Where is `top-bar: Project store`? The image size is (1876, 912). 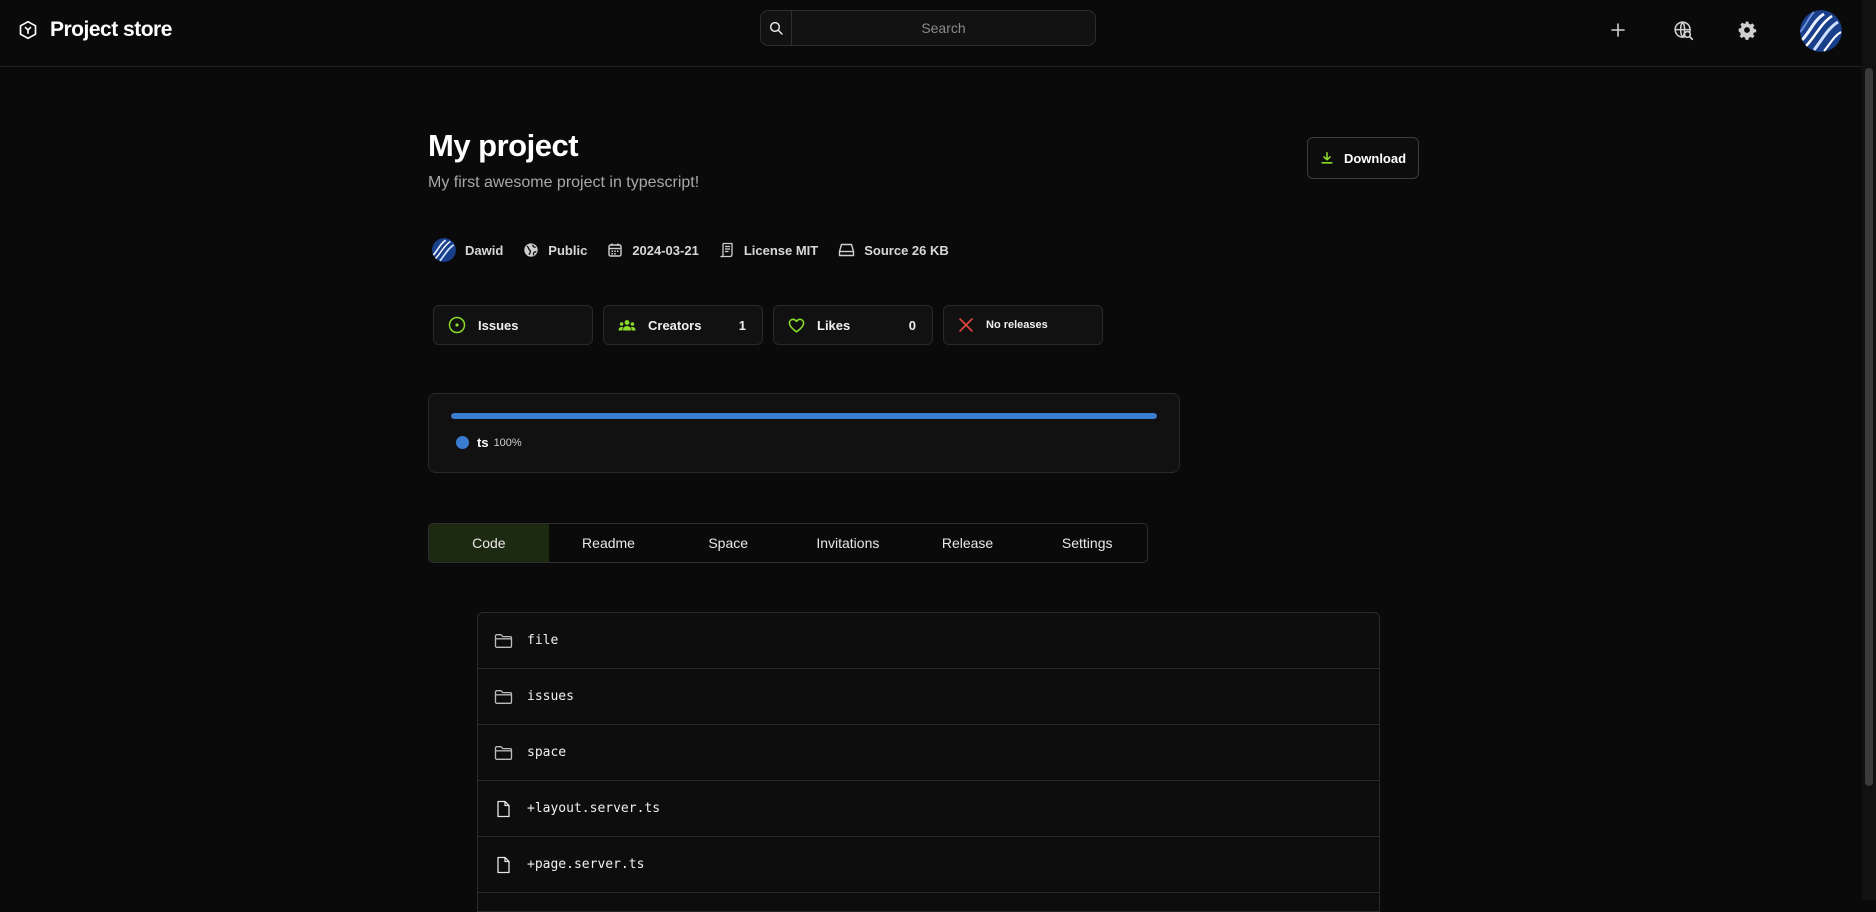 top-bar: Project store is located at coordinates (938, 33).